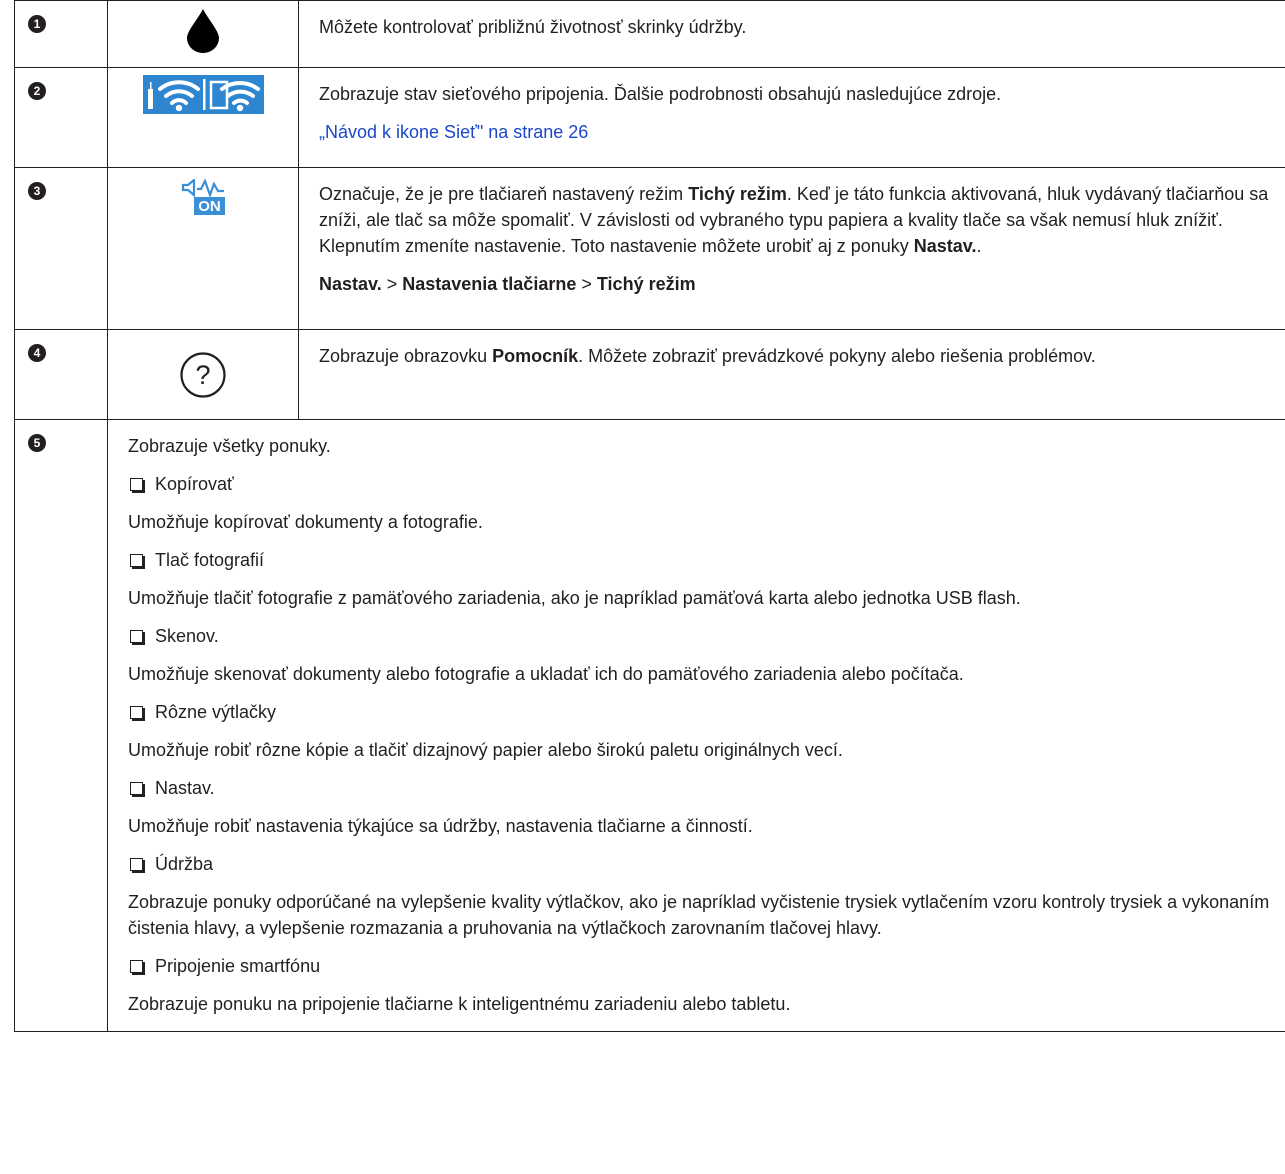  Describe the element at coordinates (737, 194) in the screenshot. I see `quiet-mode-term: Tichý režim` at that location.